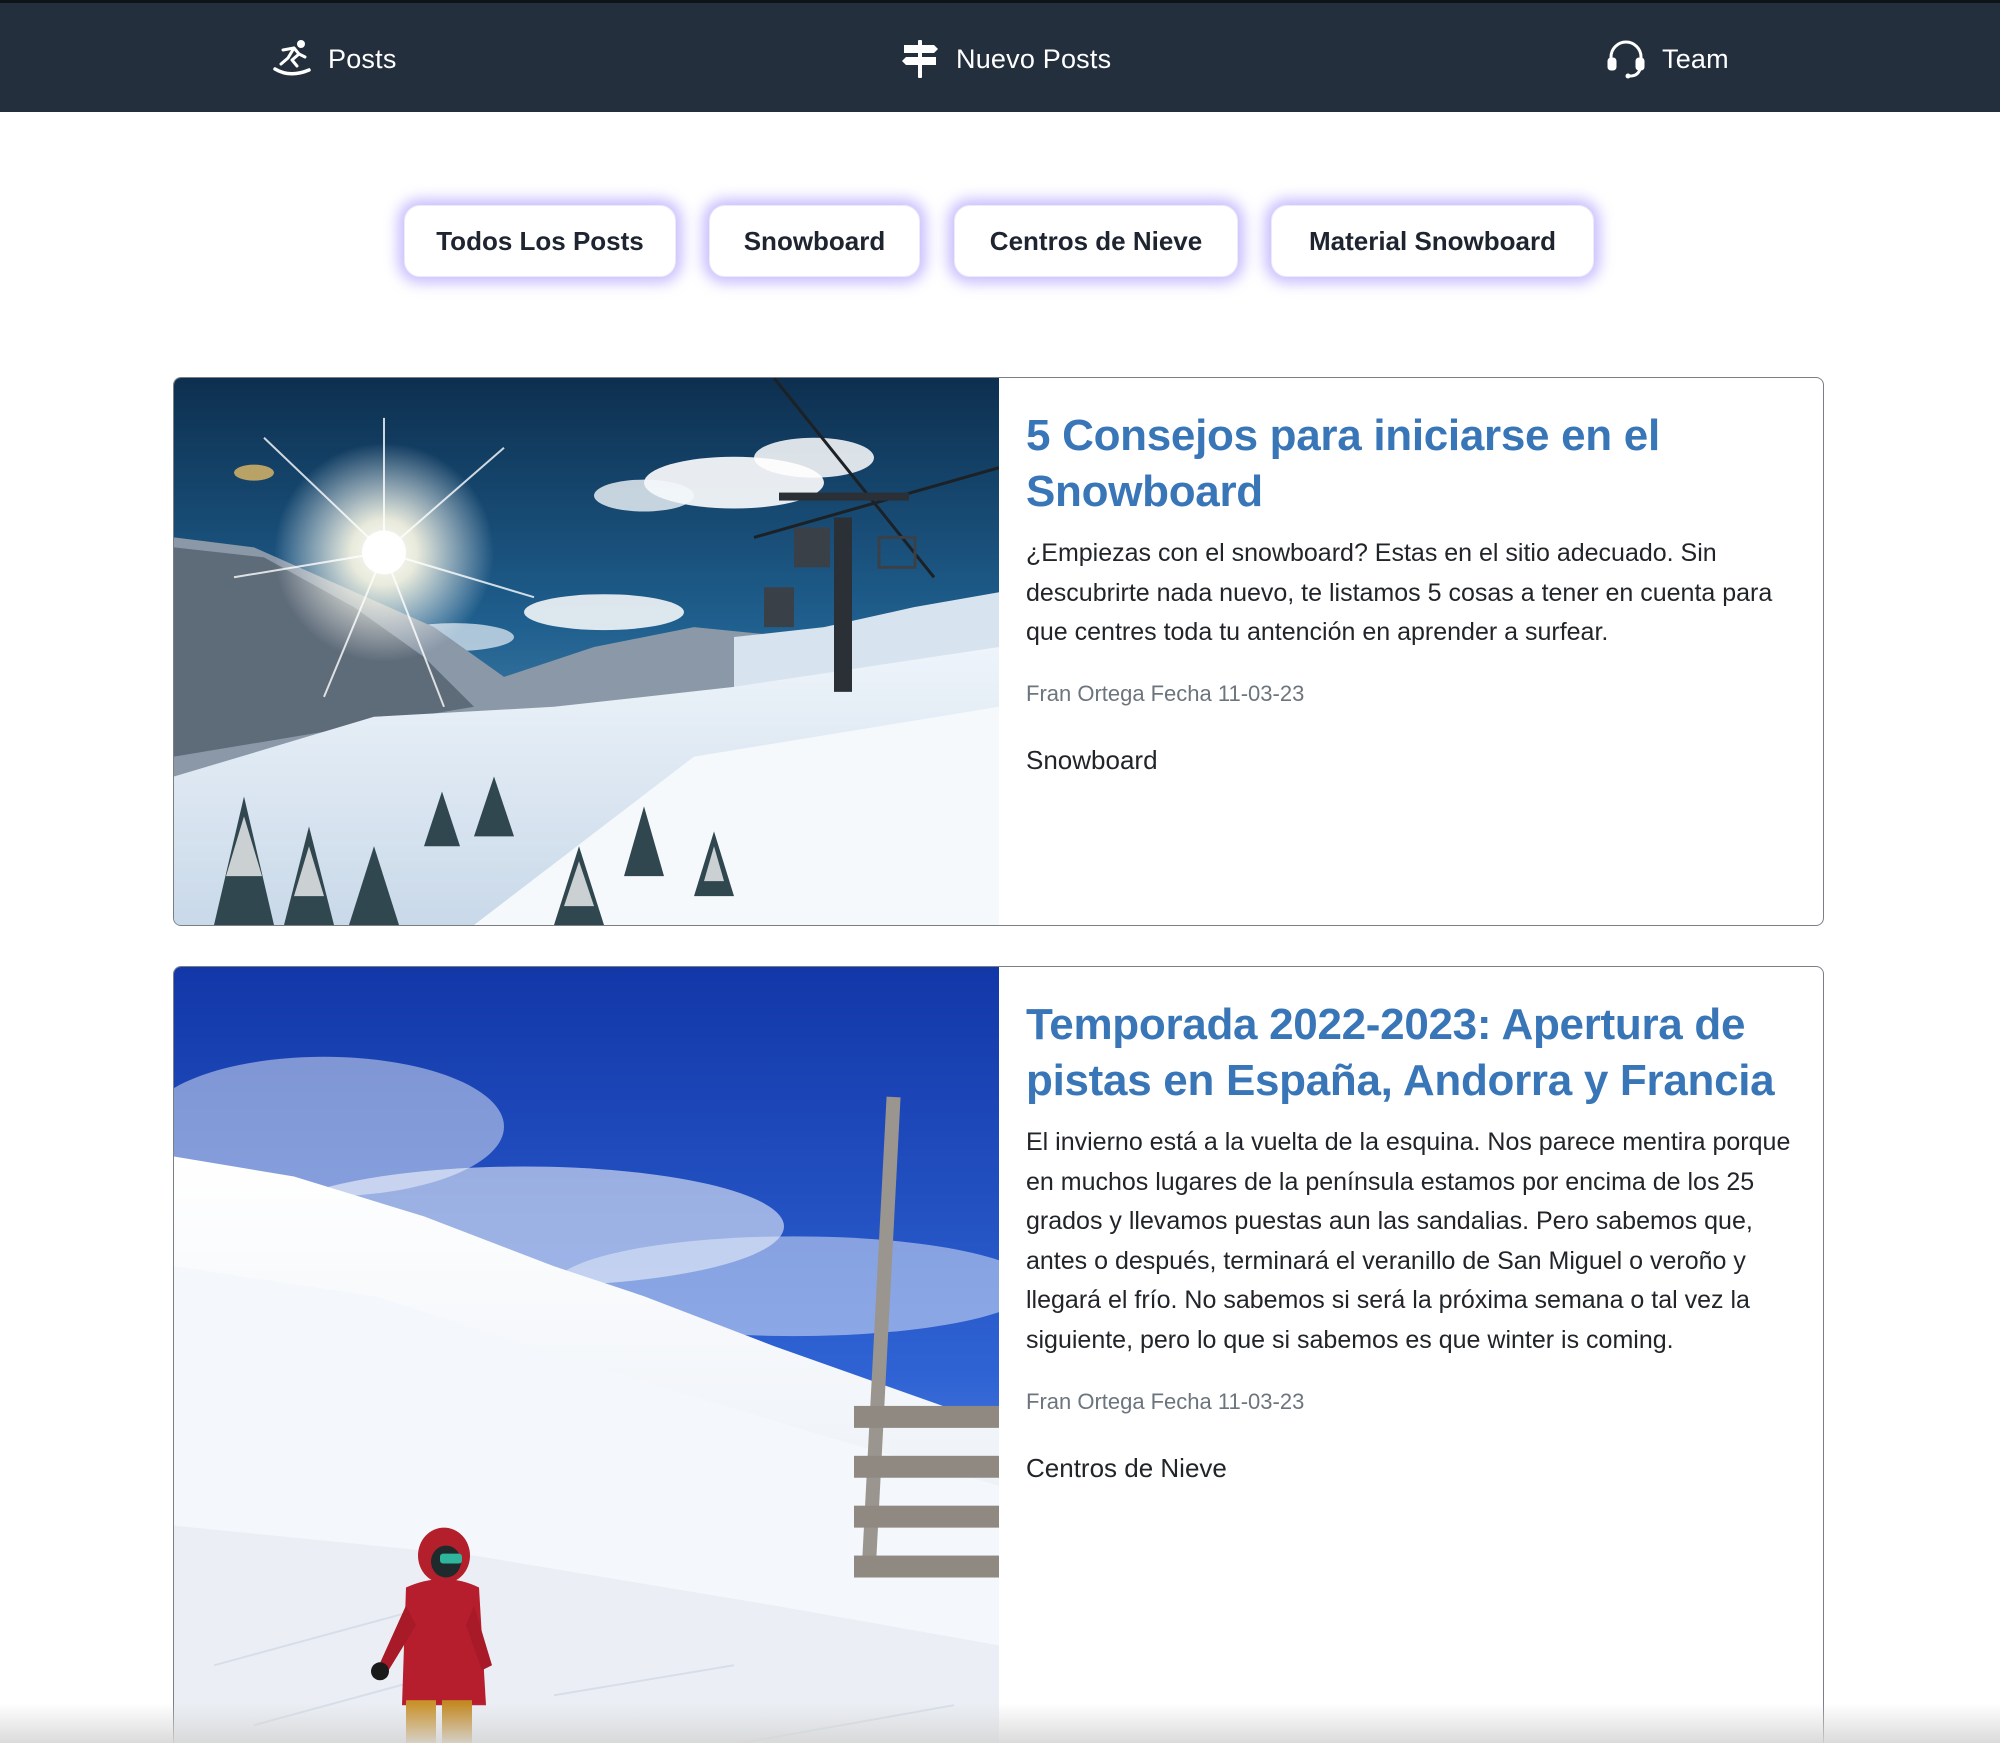  I want to click on nav-posts-link: Posts, so click(333, 59).